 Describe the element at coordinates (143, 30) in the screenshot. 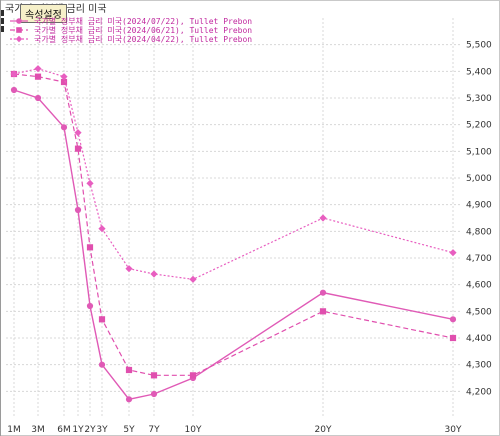

I see `legend-label: 국가별 정부채 금리 미국(2024/06/21), Tullet Prebon` at that location.